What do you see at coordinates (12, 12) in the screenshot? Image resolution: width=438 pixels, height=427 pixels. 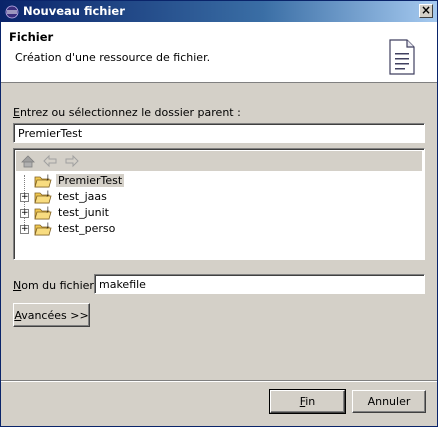 I see `eclipse-icon` at bounding box center [12, 12].